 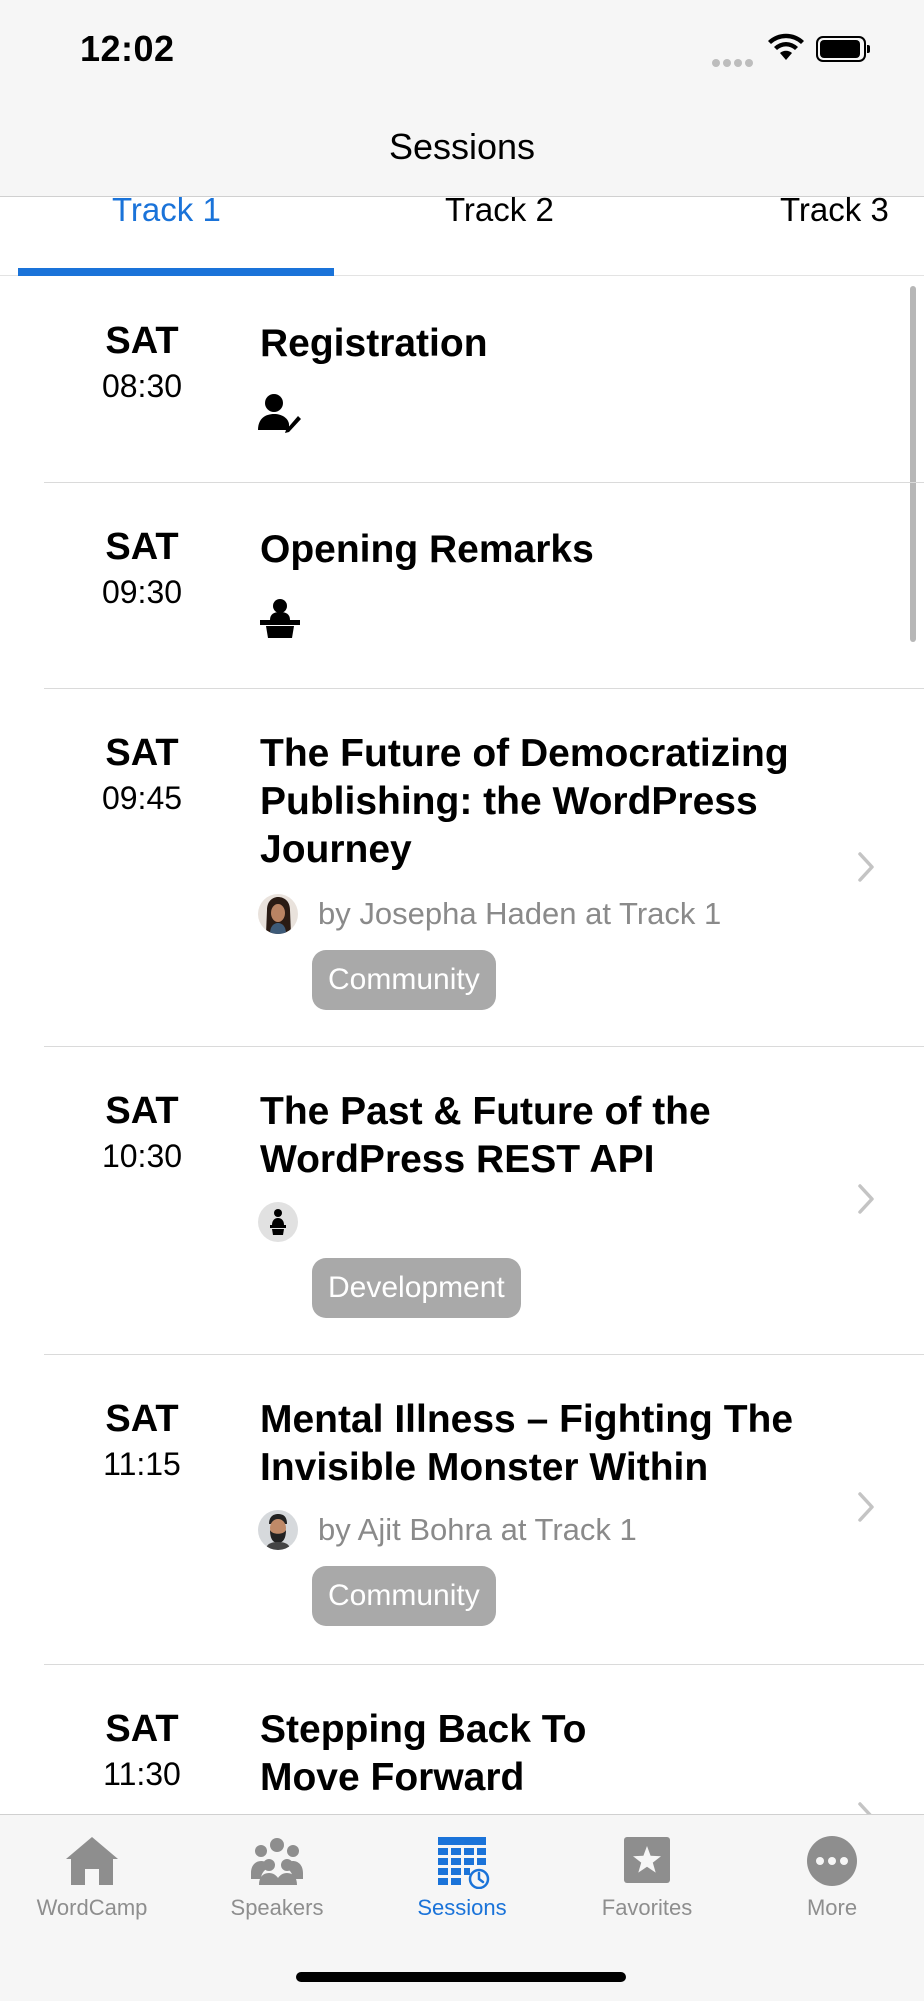 I want to click on session-time: 10:30, so click(x=142, y=1156).